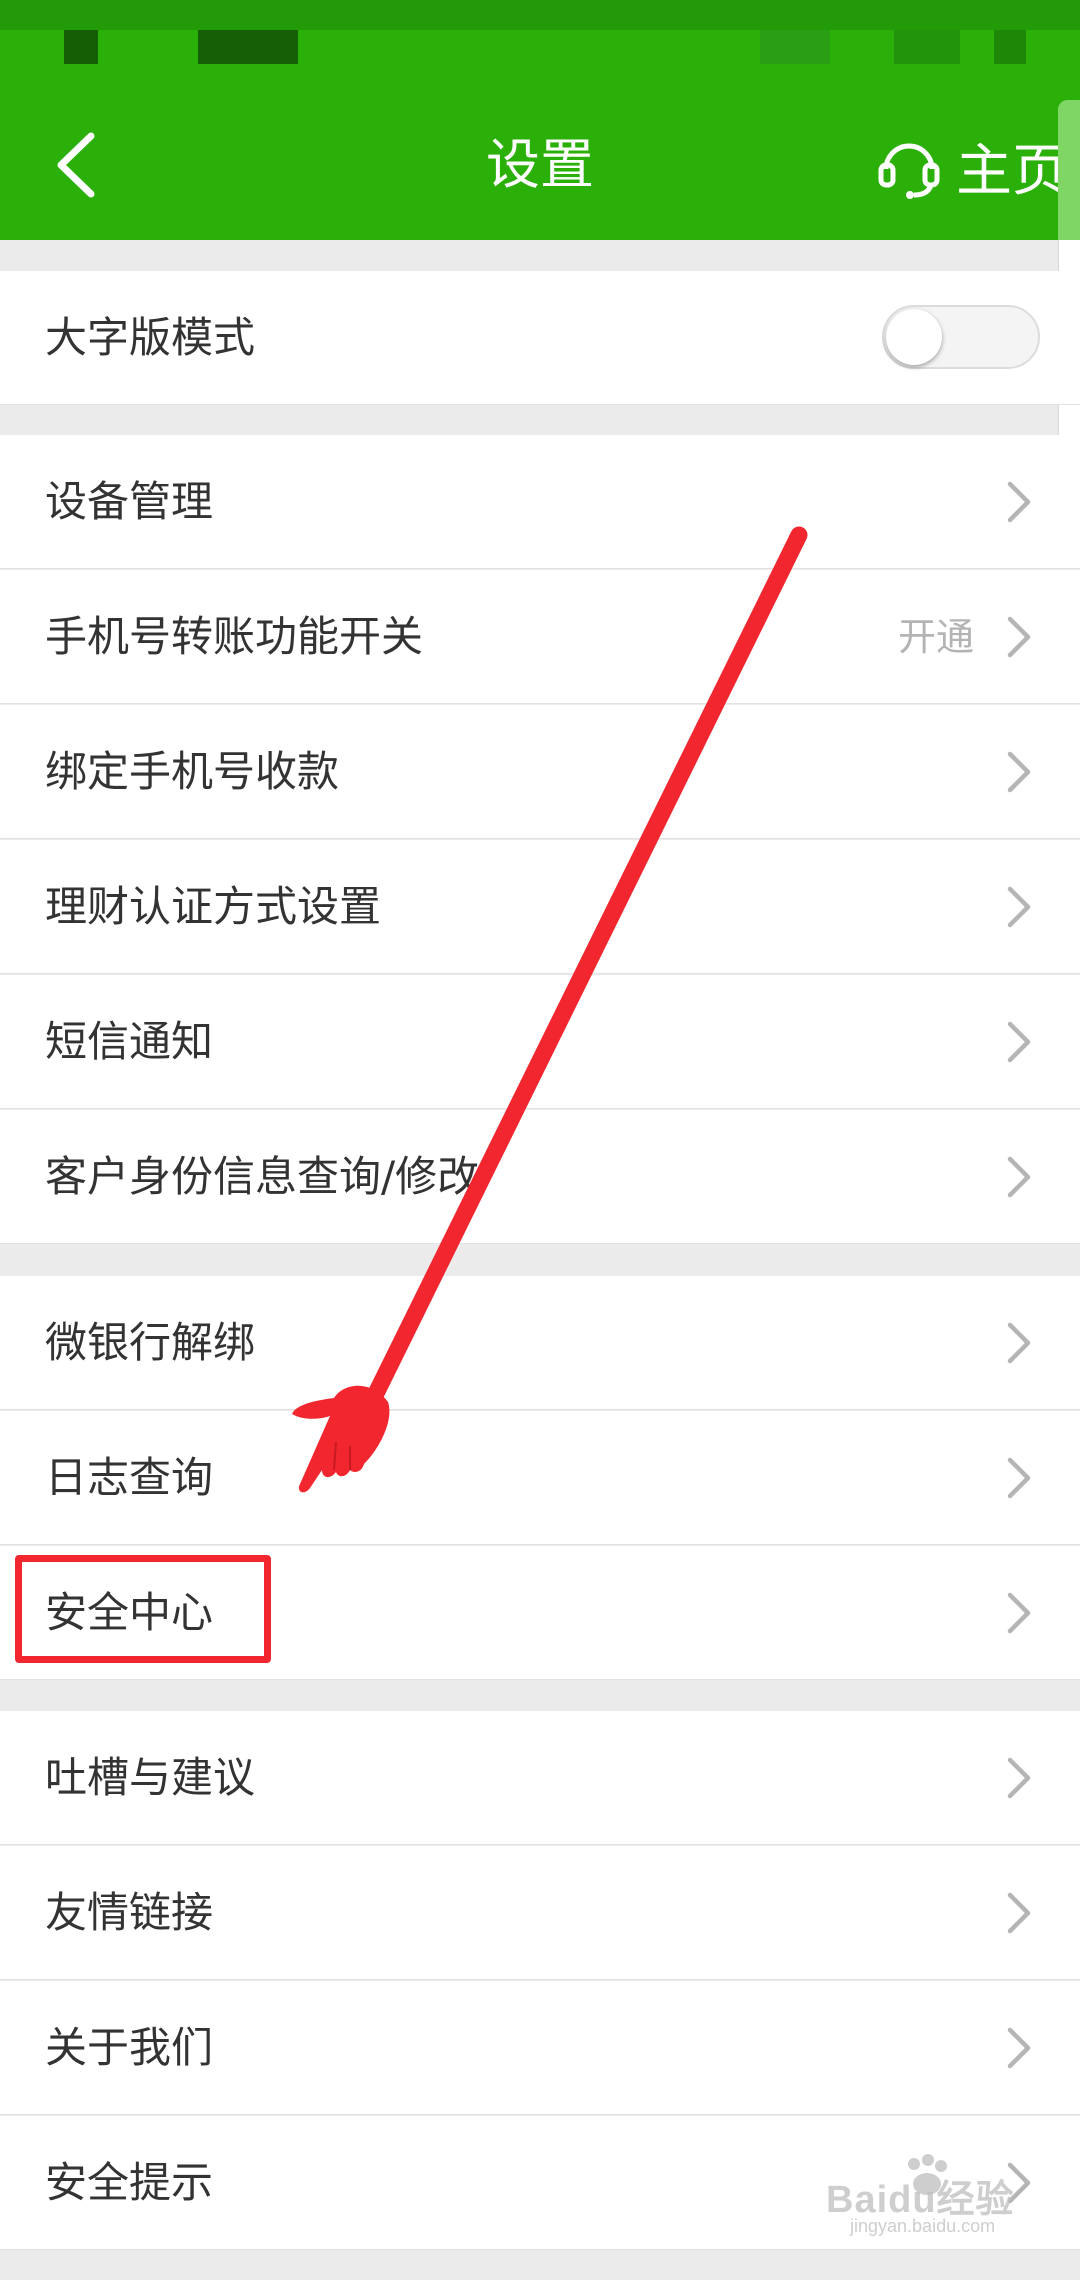 Image resolution: width=1080 pixels, height=2280 pixels. I want to click on row-label: 设备管理, so click(129, 501).